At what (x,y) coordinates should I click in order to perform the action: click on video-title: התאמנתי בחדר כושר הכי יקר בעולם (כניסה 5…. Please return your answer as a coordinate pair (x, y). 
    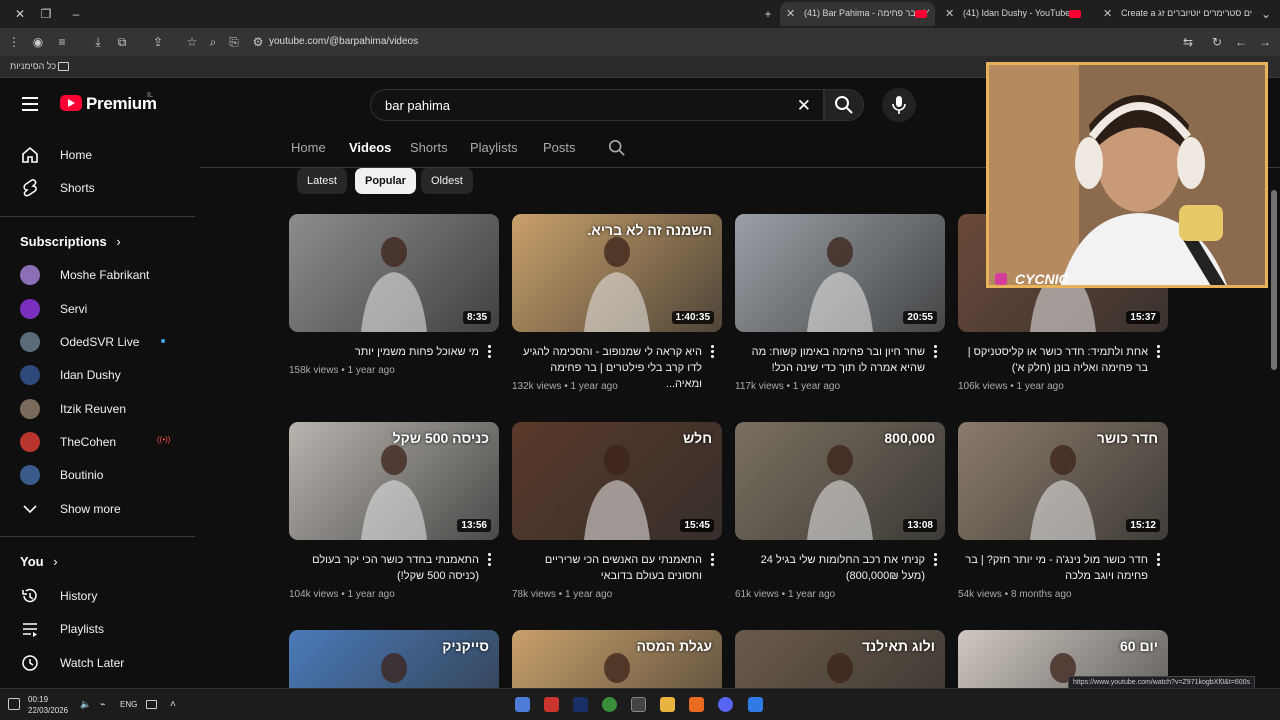
    Looking at the image, I should click on (384, 568).